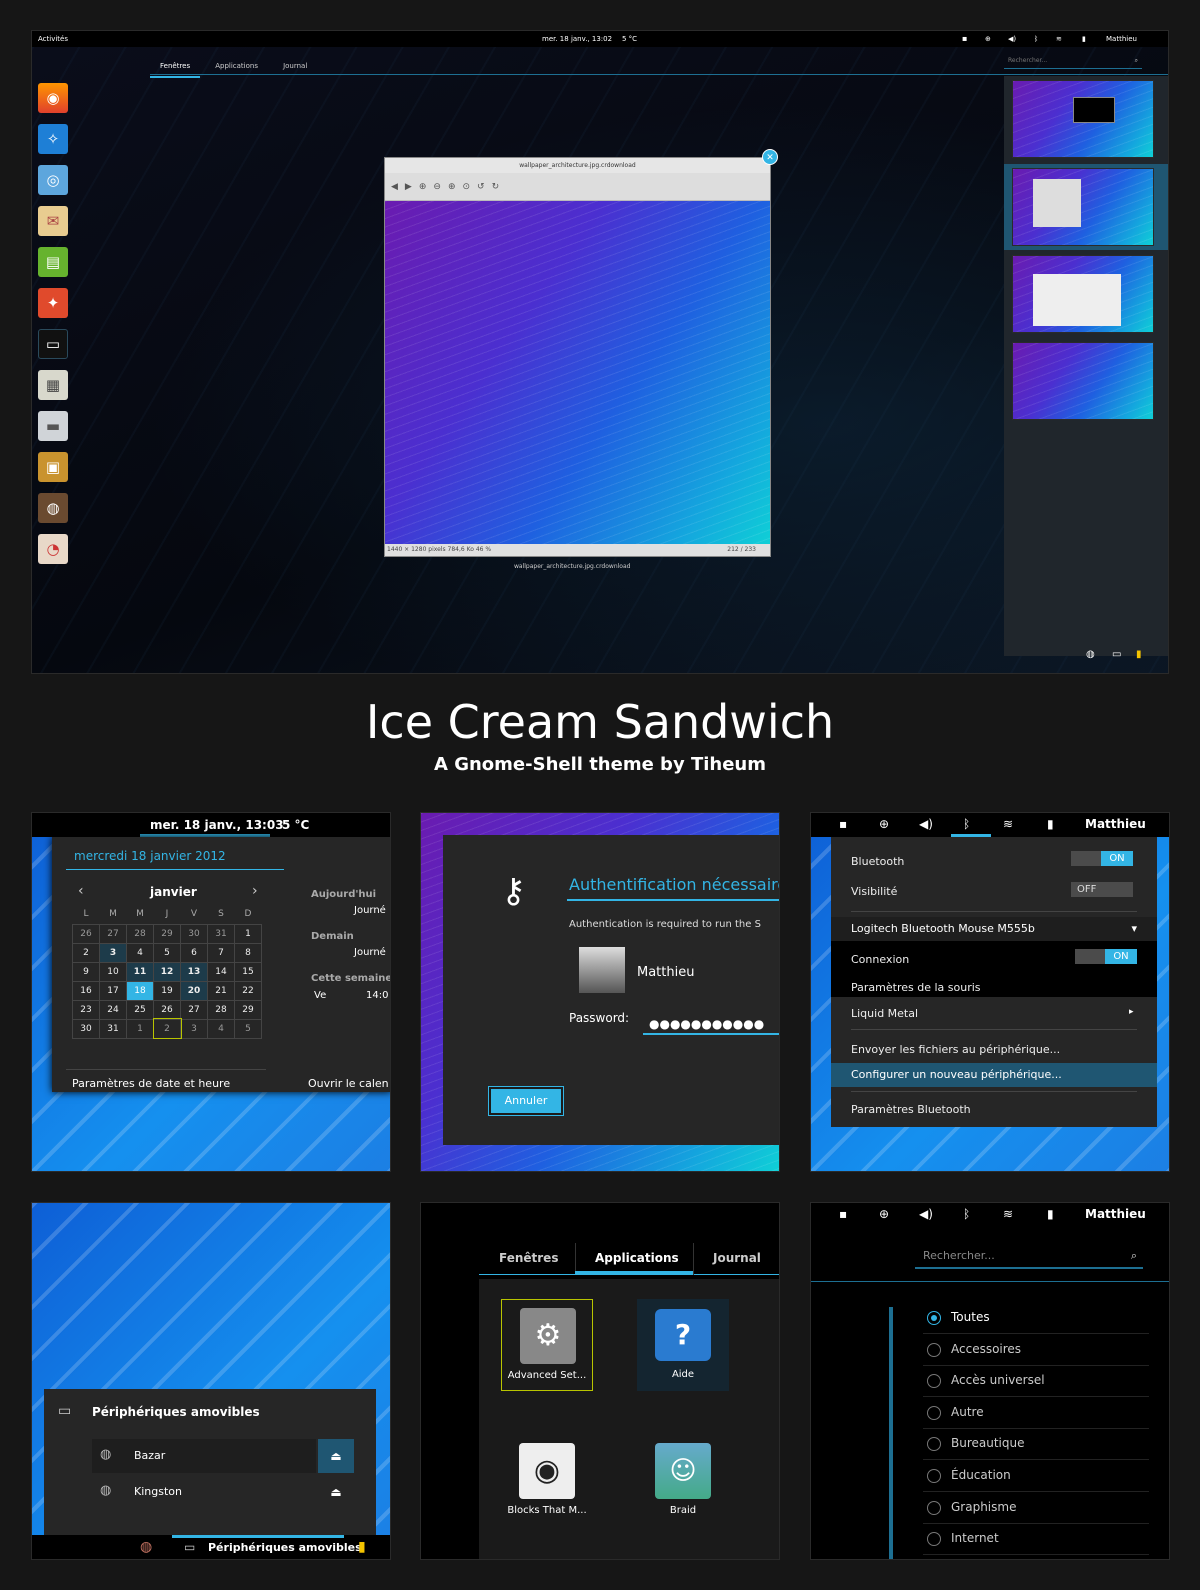 This screenshot has height=1590, width=1200. I want to click on calendar-day: 25, so click(140, 1009).